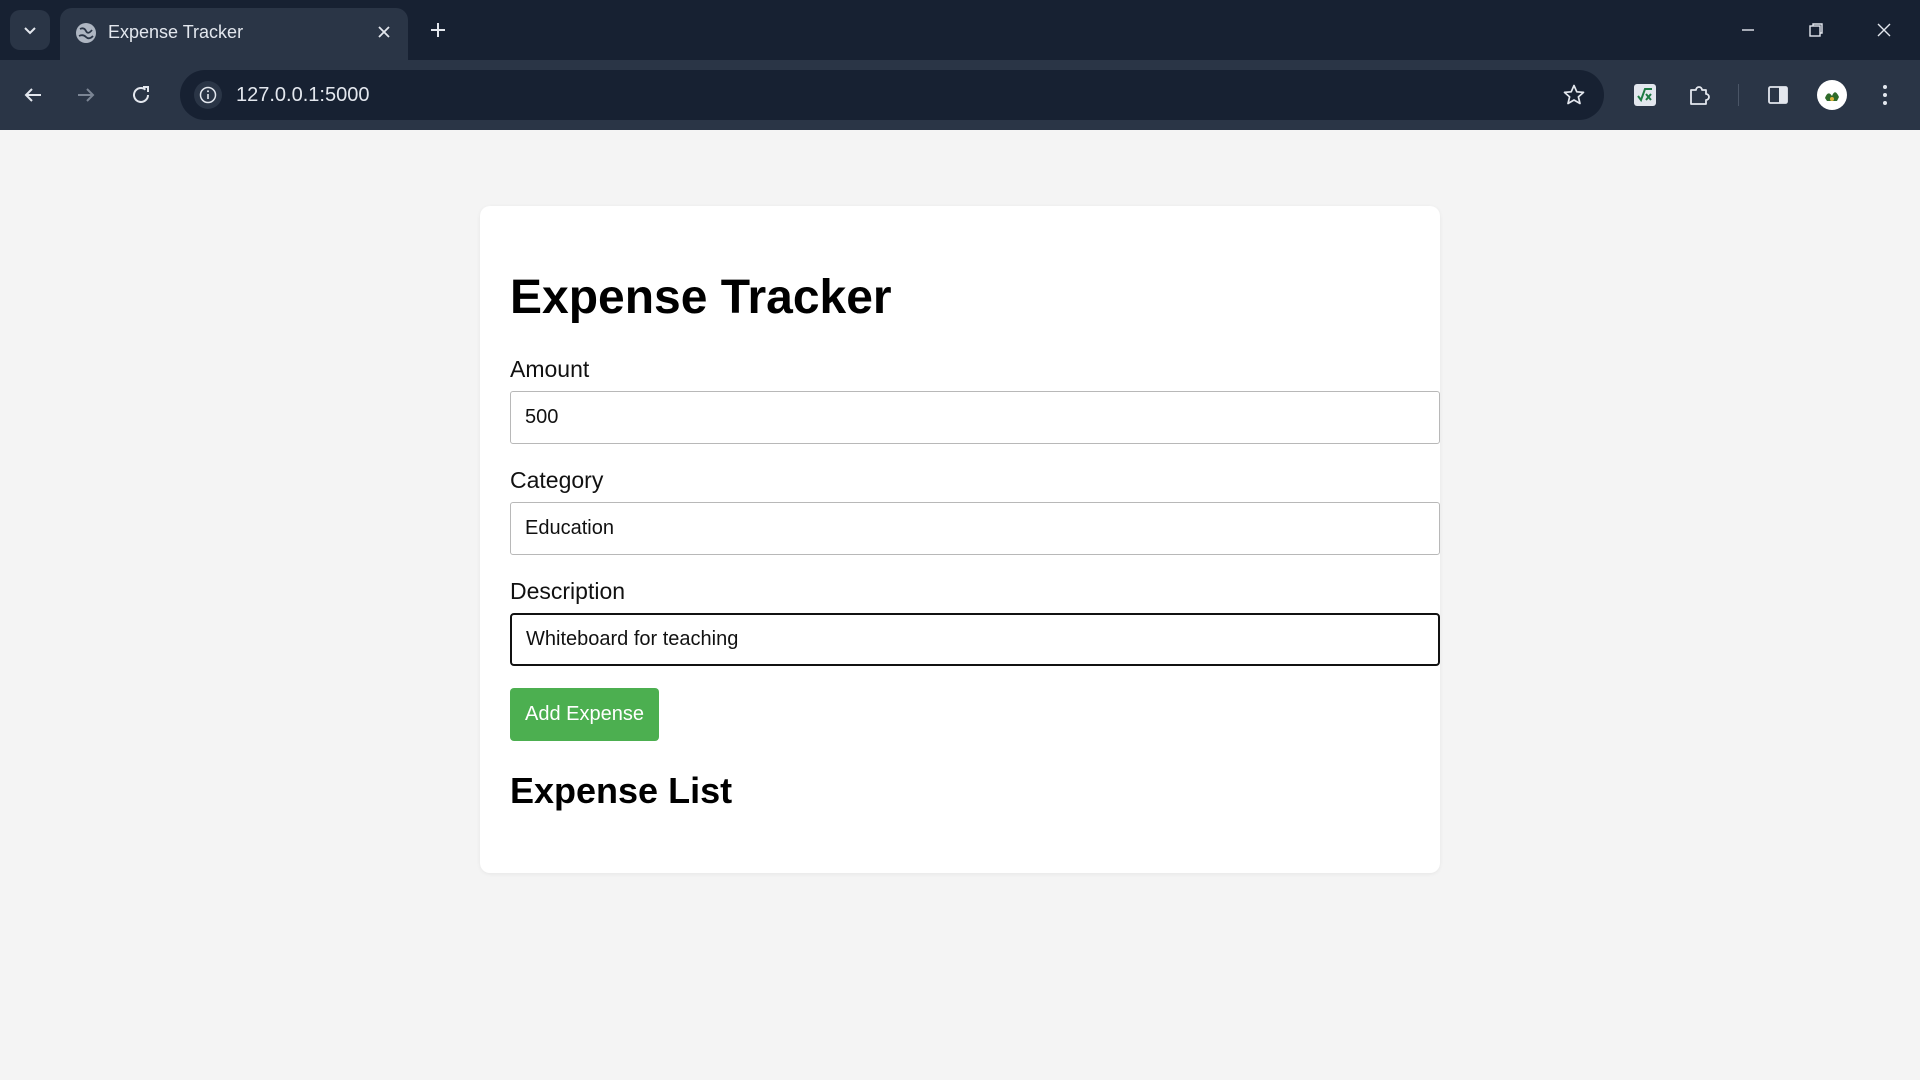 The image size is (1920, 1080). I want to click on forward-button, so click(86, 95).